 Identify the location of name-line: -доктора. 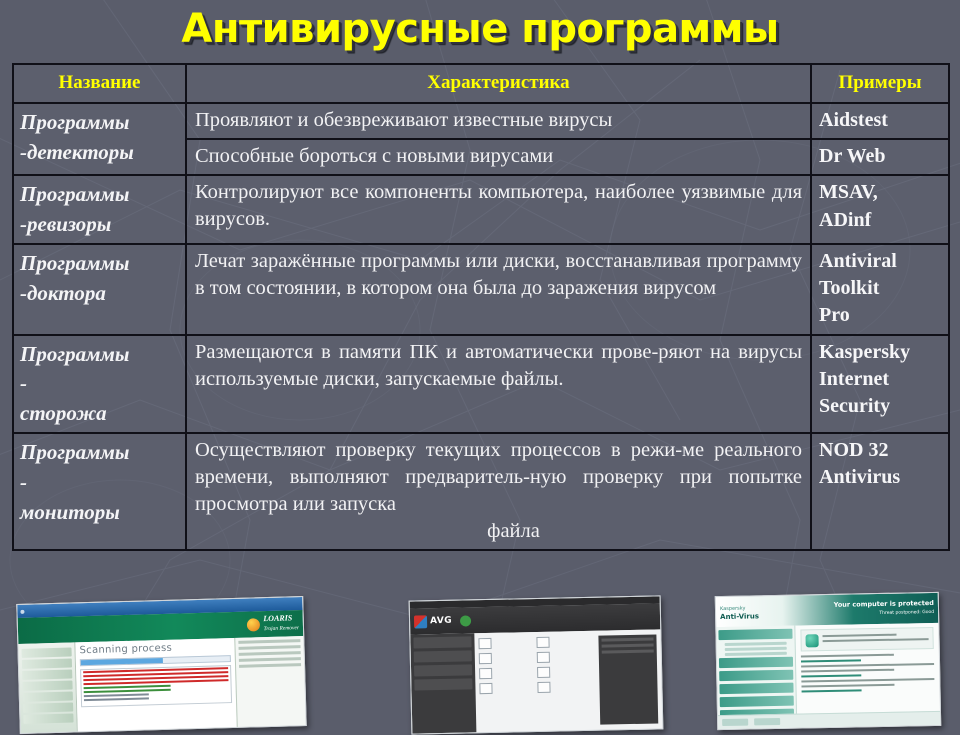
(63, 292).